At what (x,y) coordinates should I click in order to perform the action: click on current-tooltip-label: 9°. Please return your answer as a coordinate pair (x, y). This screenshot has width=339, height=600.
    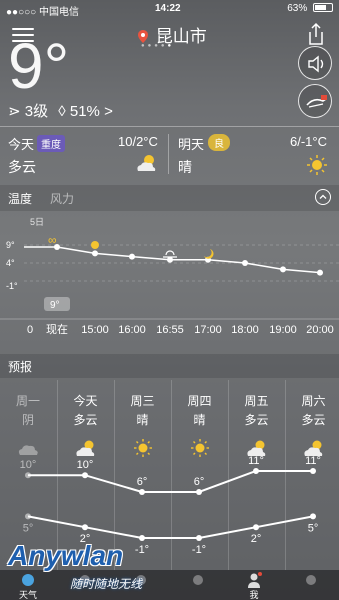
    Looking at the image, I should click on (55, 305).